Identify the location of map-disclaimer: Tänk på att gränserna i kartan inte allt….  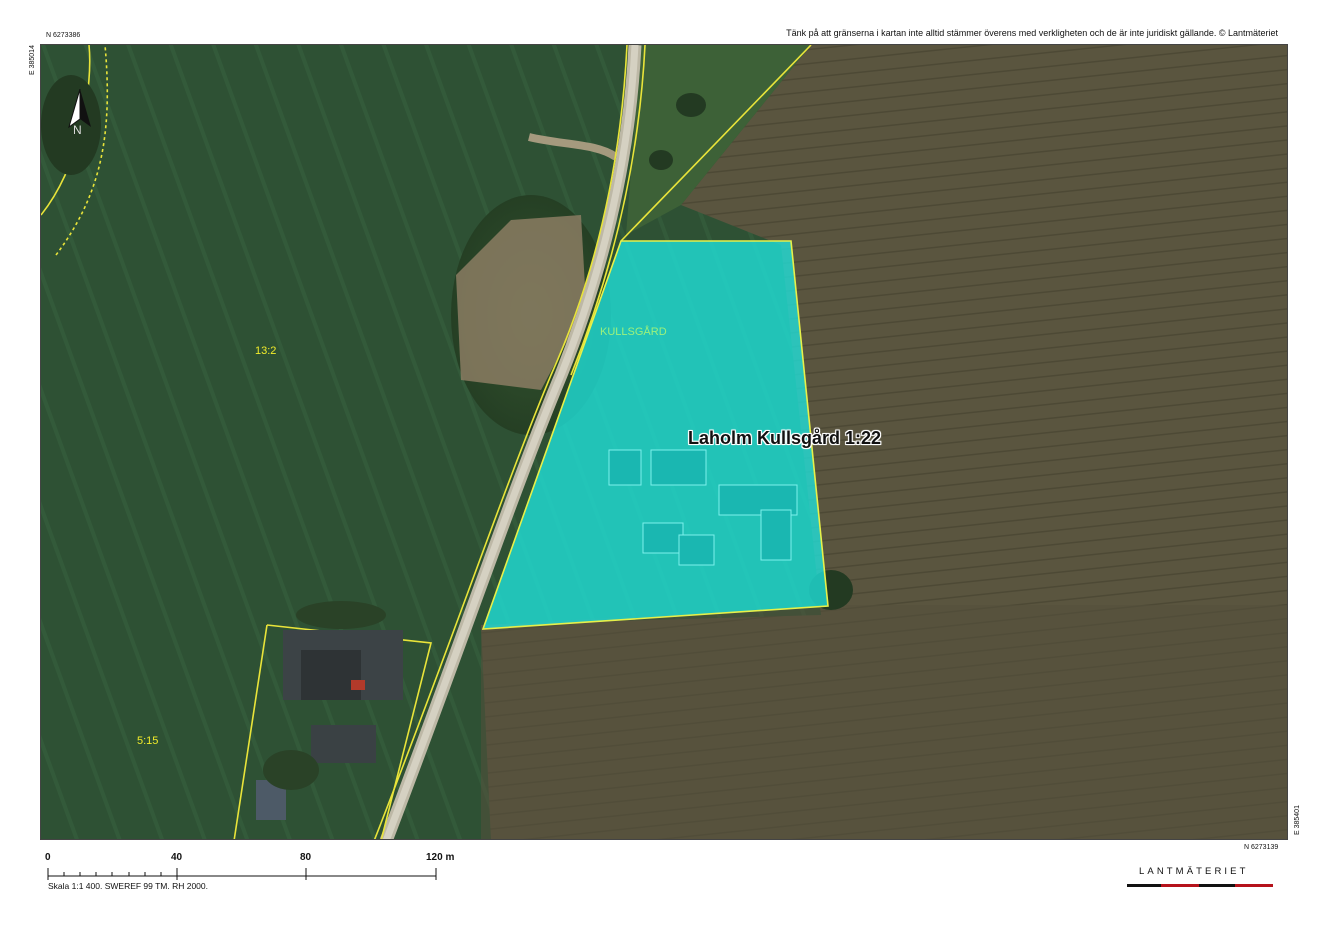
(1032, 33).